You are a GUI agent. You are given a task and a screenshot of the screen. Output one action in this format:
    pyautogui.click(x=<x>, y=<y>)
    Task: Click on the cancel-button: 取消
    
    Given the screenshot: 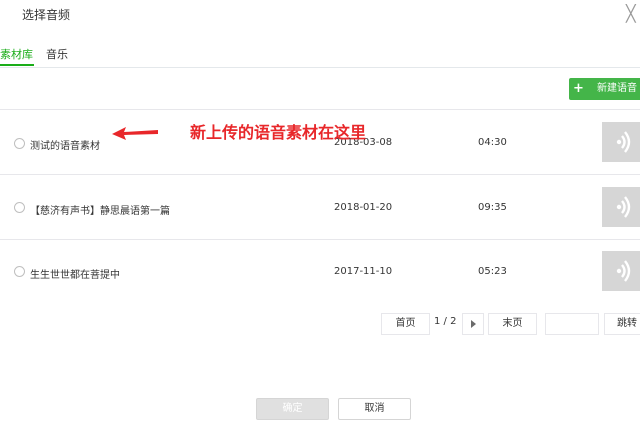 What is the action you would take?
    pyautogui.click(x=374, y=409)
    